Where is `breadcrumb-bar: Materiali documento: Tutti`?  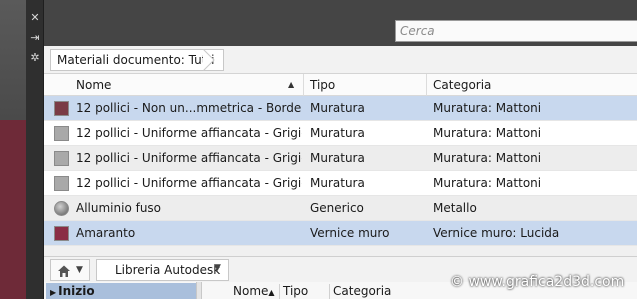
breadcrumb-bar: Materiali documento: Tutti is located at coordinates (340, 60).